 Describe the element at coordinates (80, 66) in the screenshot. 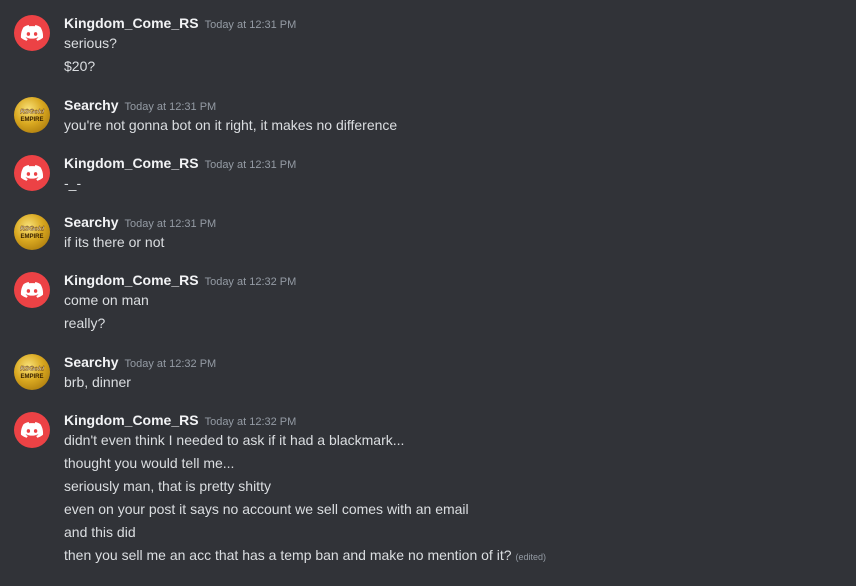

I see `message-text: $20?` at that location.